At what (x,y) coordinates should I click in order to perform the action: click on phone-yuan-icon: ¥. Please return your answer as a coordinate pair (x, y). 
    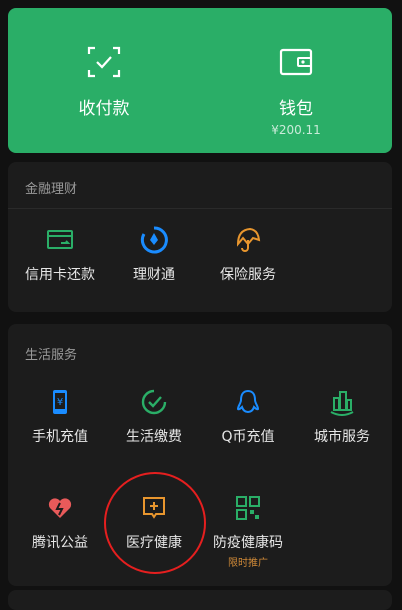
    Looking at the image, I should click on (60, 402).